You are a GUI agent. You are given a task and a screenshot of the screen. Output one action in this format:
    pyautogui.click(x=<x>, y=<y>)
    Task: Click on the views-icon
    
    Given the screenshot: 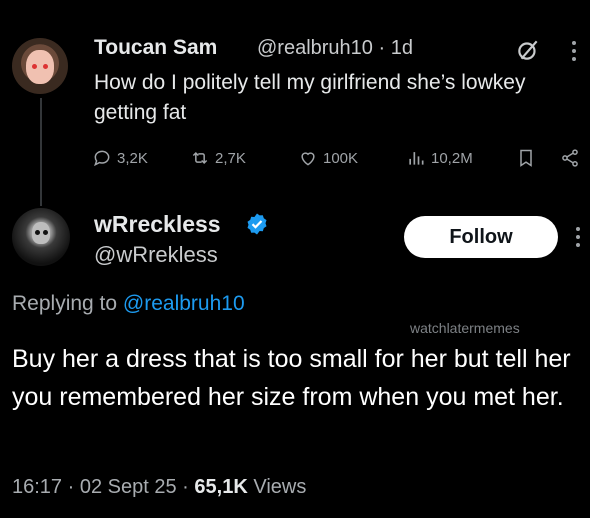 What is the action you would take?
    pyautogui.click(x=416, y=158)
    